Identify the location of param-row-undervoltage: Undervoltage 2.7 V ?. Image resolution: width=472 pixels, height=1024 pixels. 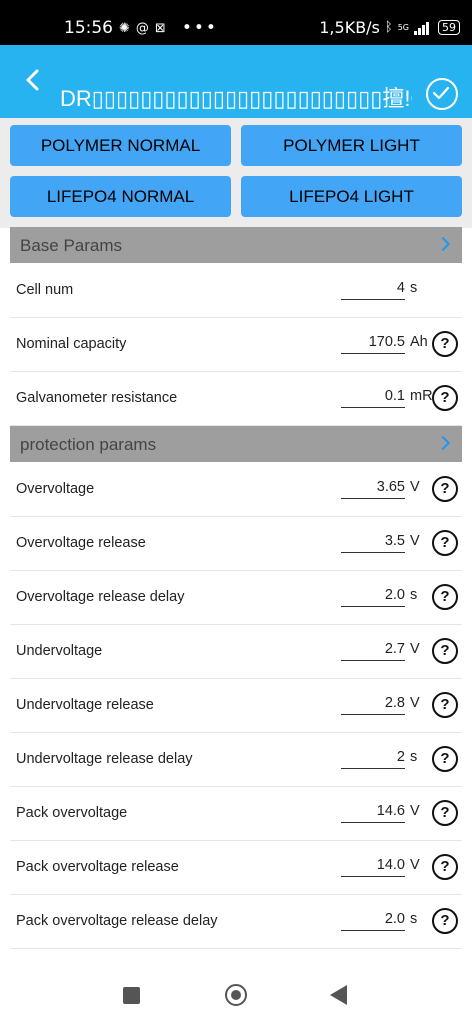
(236, 651).